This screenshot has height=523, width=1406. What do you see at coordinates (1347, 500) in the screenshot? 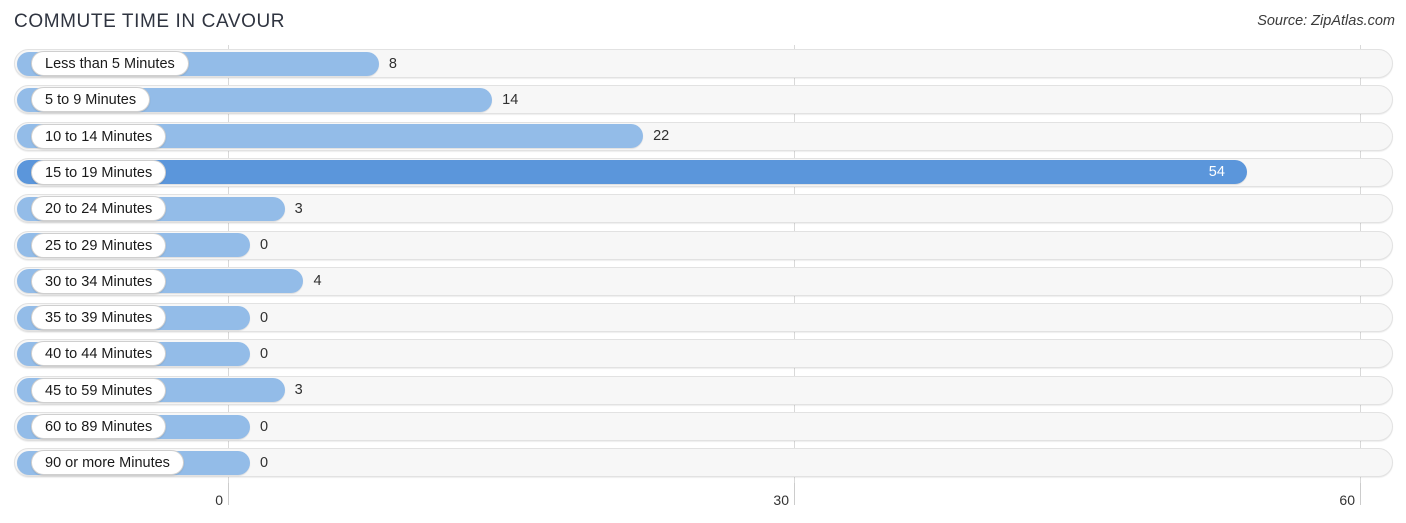
I see `axis-tick-label: 60` at bounding box center [1347, 500].